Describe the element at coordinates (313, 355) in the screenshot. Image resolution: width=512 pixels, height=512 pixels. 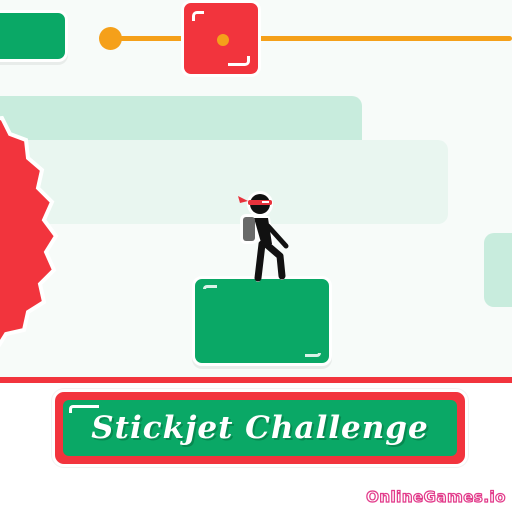
I see `platform-gloss-bottom` at that location.